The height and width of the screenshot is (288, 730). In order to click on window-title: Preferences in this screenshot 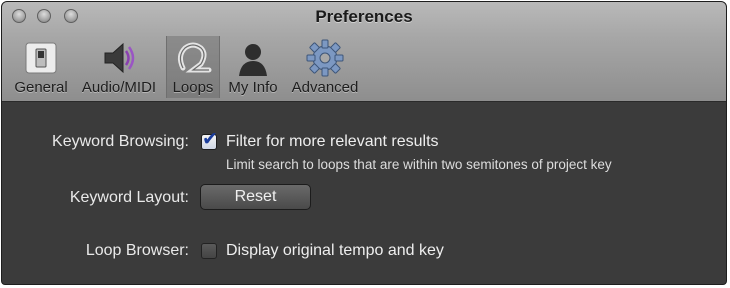, I will do `click(364, 16)`.